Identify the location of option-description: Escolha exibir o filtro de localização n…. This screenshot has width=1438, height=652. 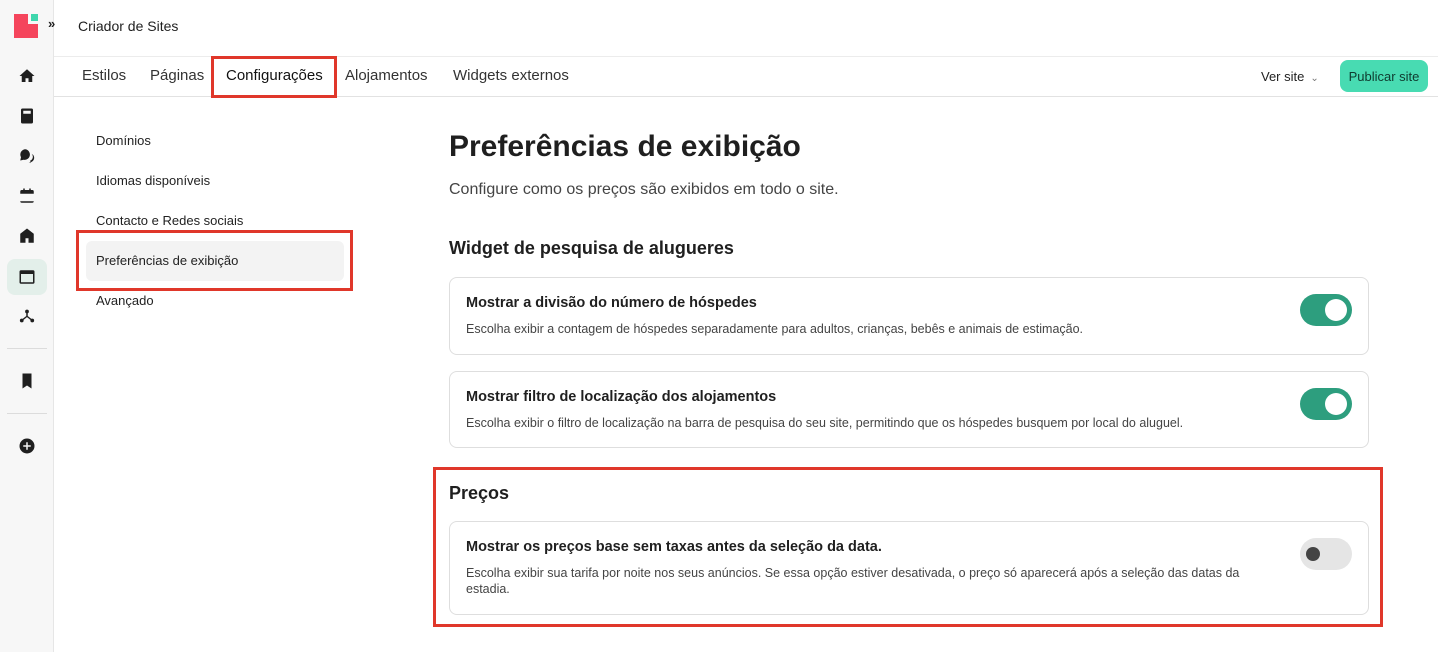
(825, 423).